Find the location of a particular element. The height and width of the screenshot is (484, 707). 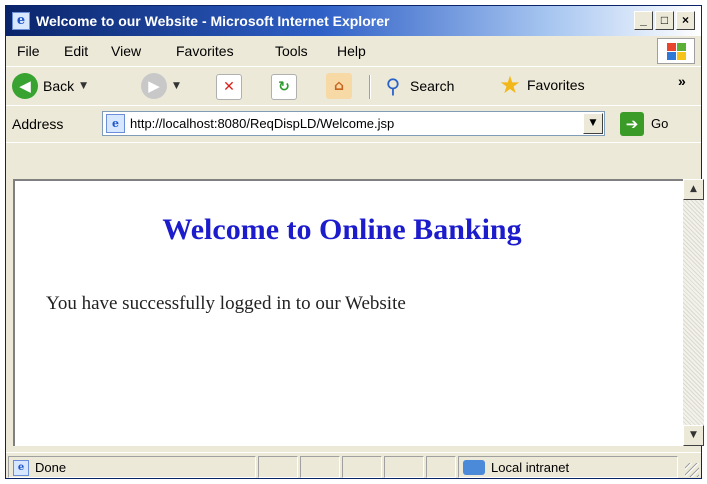

forward-arrow-icon: ▶ is located at coordinates (154, 86).